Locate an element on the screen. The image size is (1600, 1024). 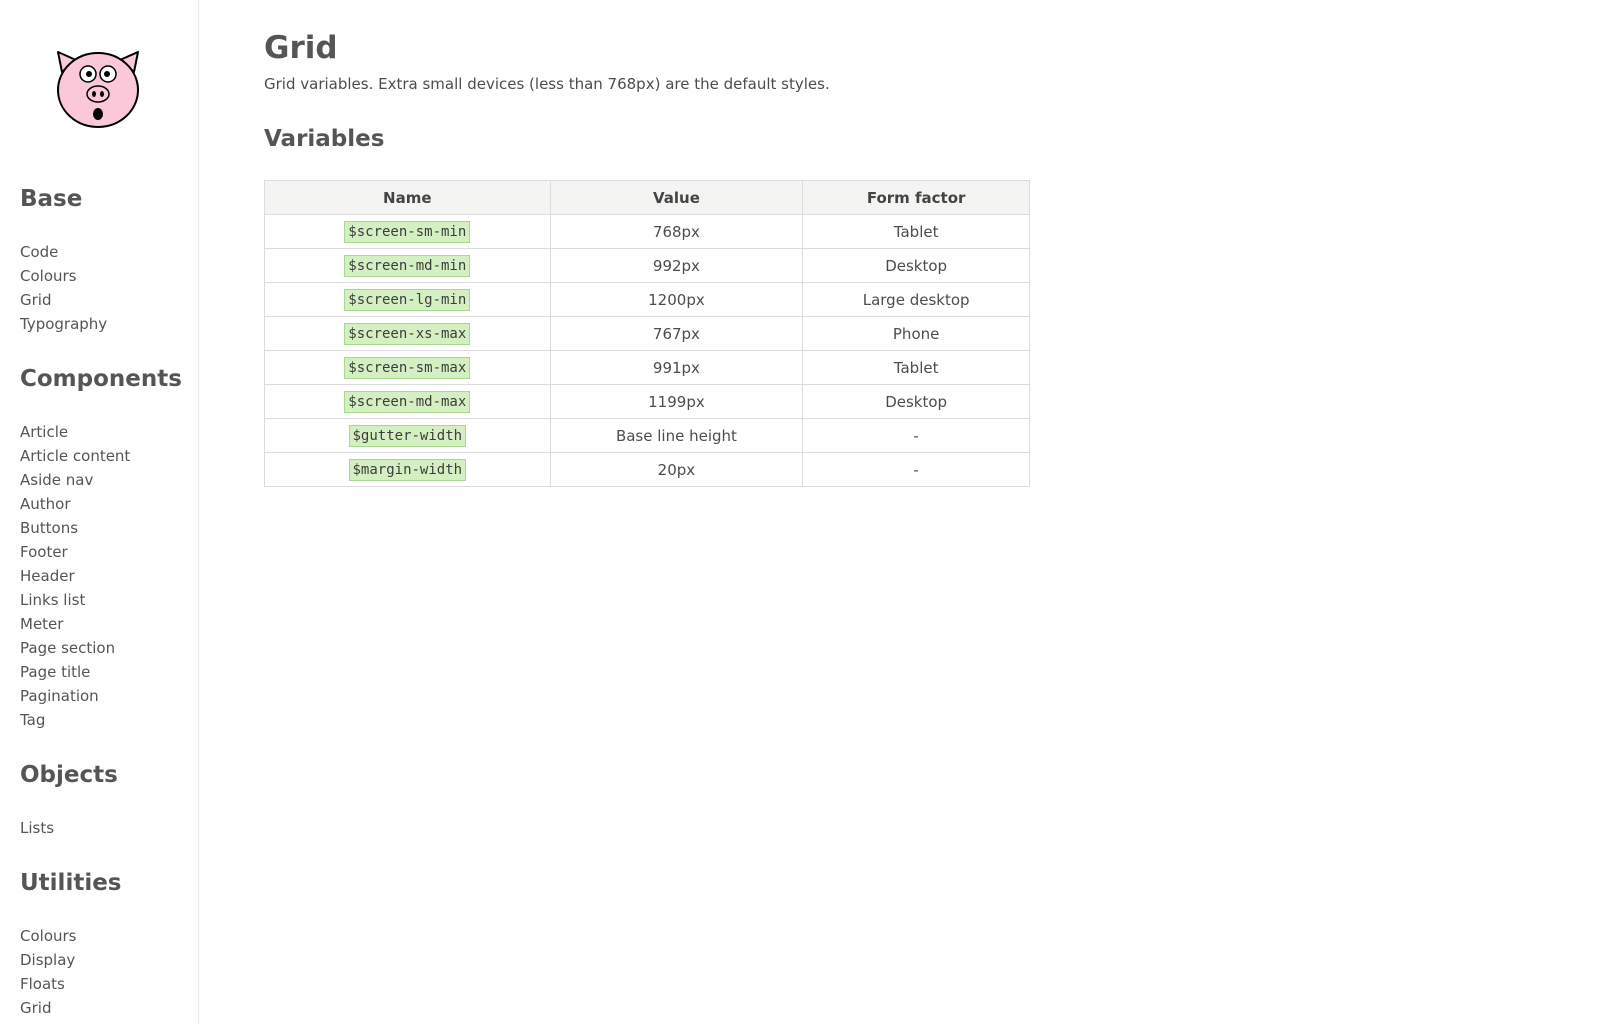
cell-value: 768px is located at coordinates (676, 231).